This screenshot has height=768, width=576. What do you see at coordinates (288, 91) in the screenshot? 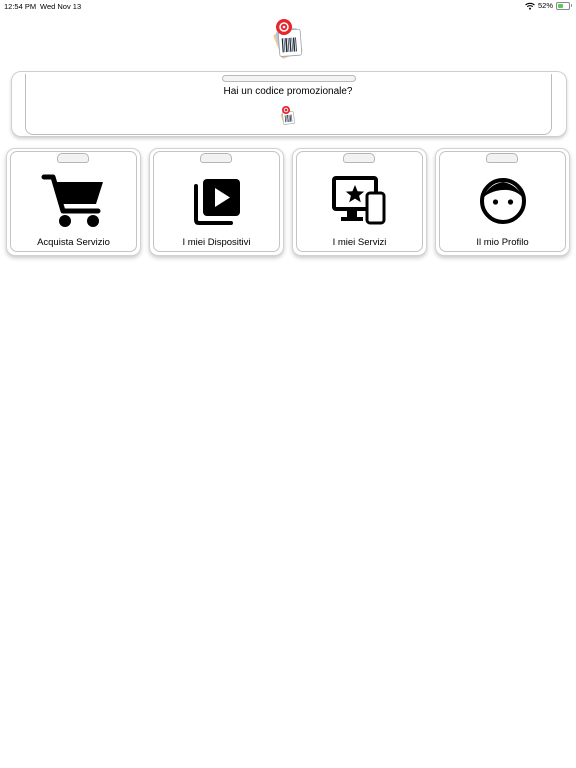
I see `promo-code-prompt: Hai un codice promozionale?` at bounding box center [288, 91].